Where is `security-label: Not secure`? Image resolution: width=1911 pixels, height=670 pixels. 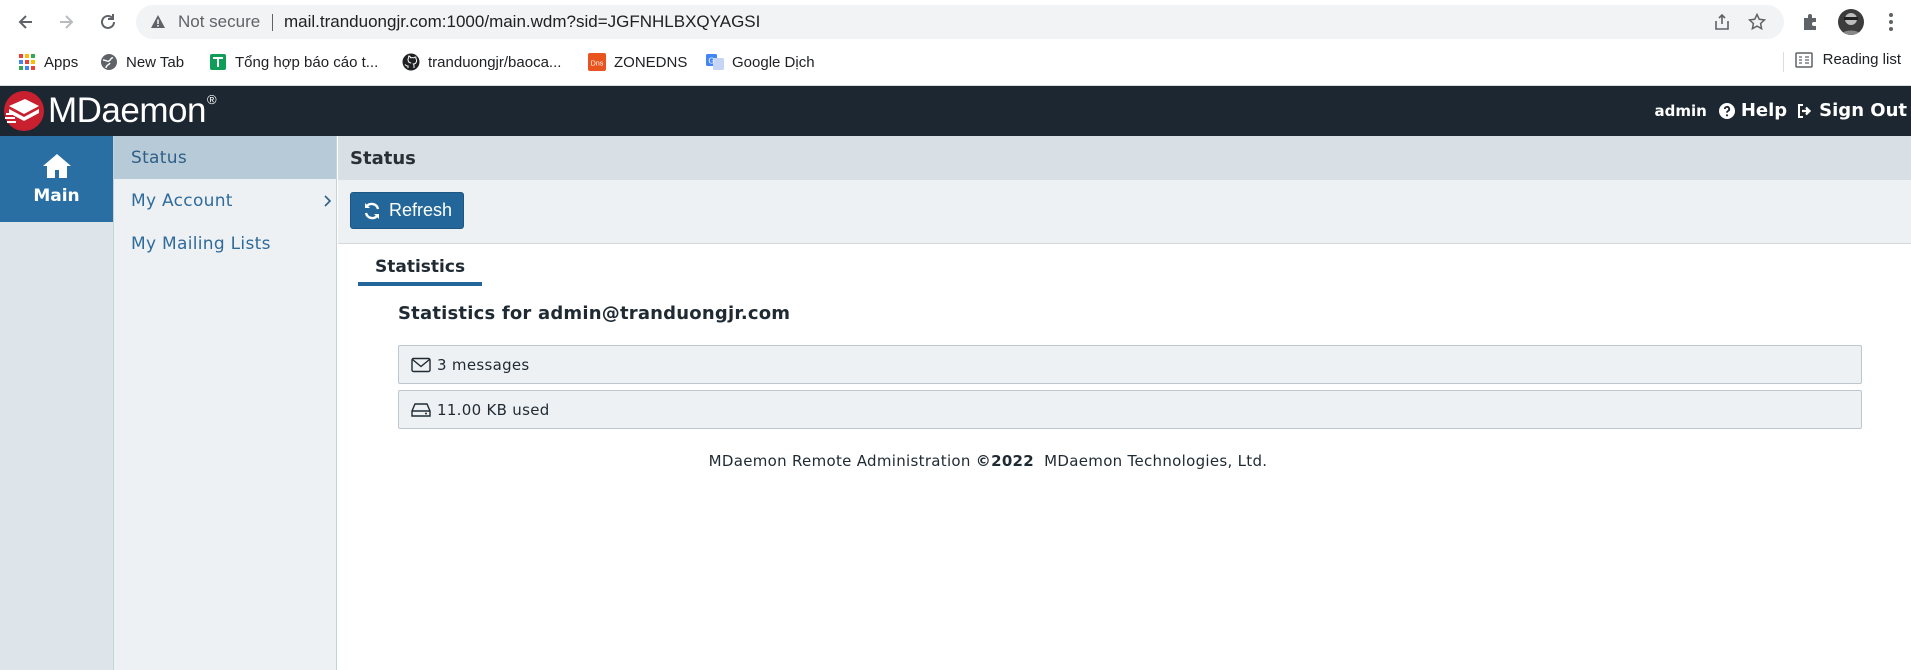 security-label: Not secure is located at coordinates (219, 22).